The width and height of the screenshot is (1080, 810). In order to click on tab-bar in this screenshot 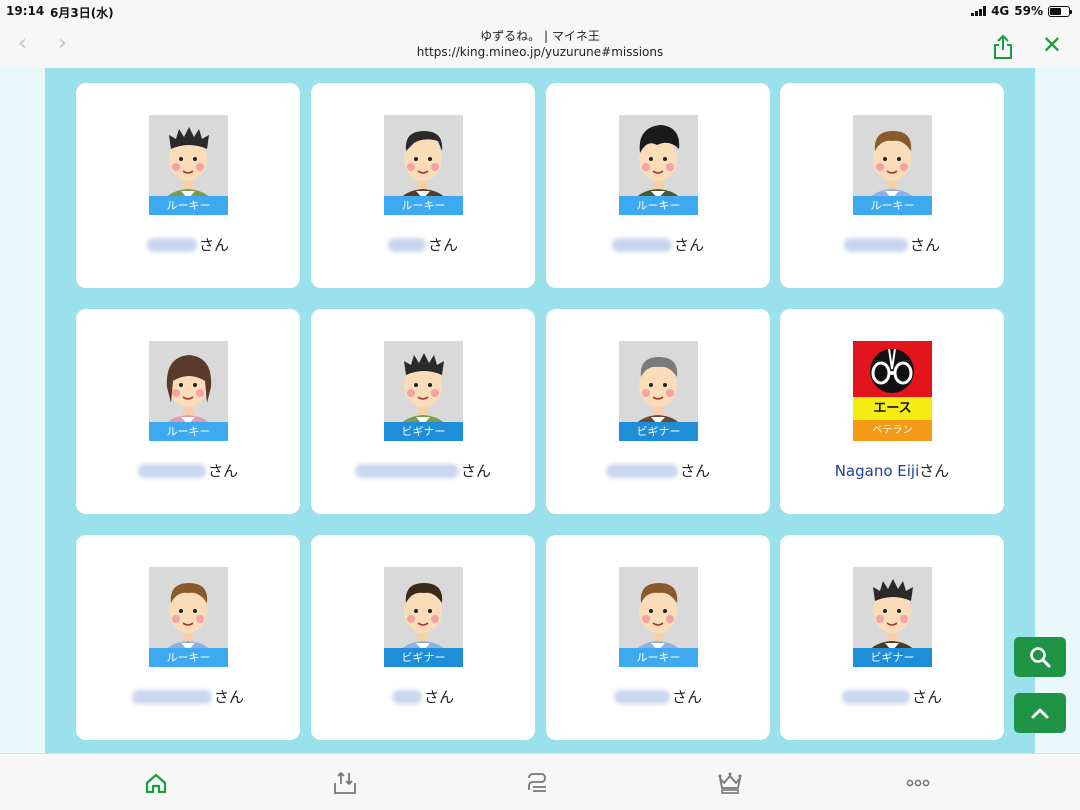, I will do `click(540, 781)`.